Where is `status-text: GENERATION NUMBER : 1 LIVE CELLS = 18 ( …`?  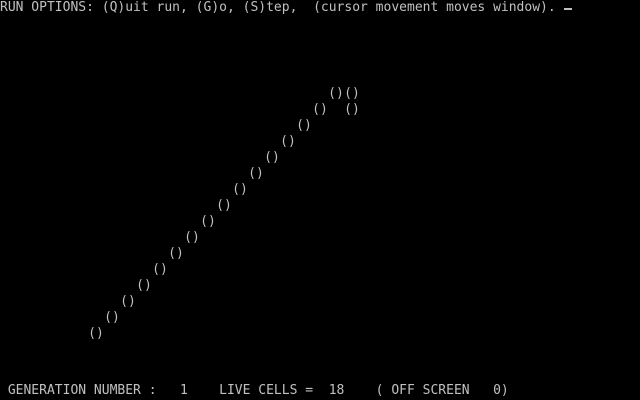
status-text: GENERATION NUMBER : 1 LIVE CELLS = 18 ( … is located at coordinates (254, 390).